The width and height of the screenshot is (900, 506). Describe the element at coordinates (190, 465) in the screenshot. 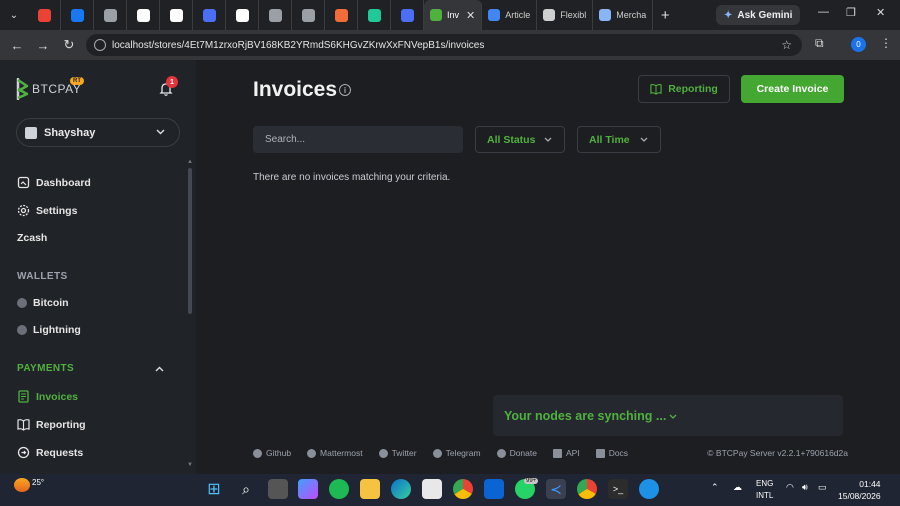

I see `scroll-down-icon: ▼` at that location.